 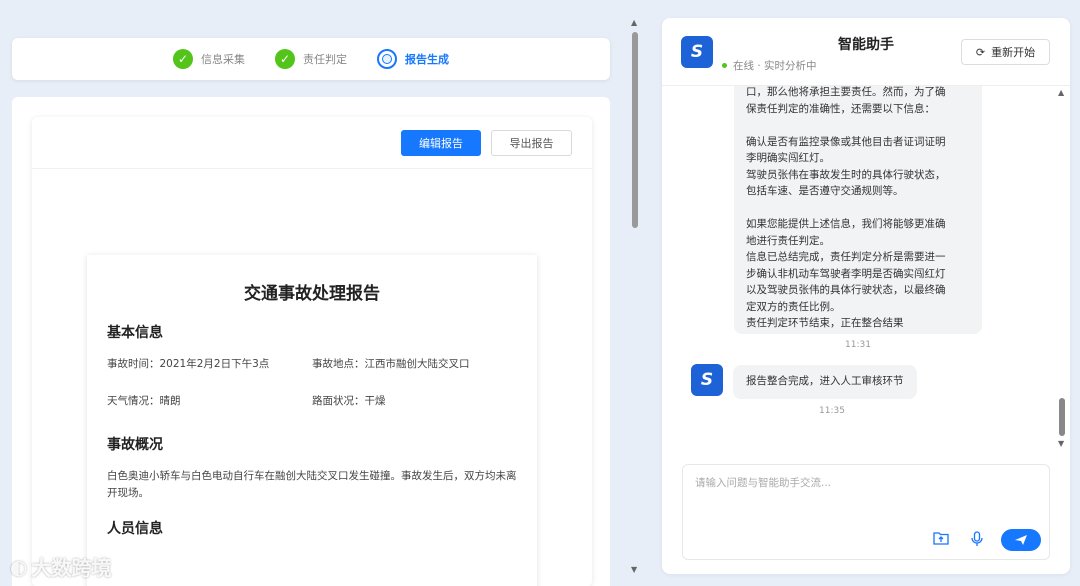 I want to click on online-dot-icon, so click(x=724, y=65).